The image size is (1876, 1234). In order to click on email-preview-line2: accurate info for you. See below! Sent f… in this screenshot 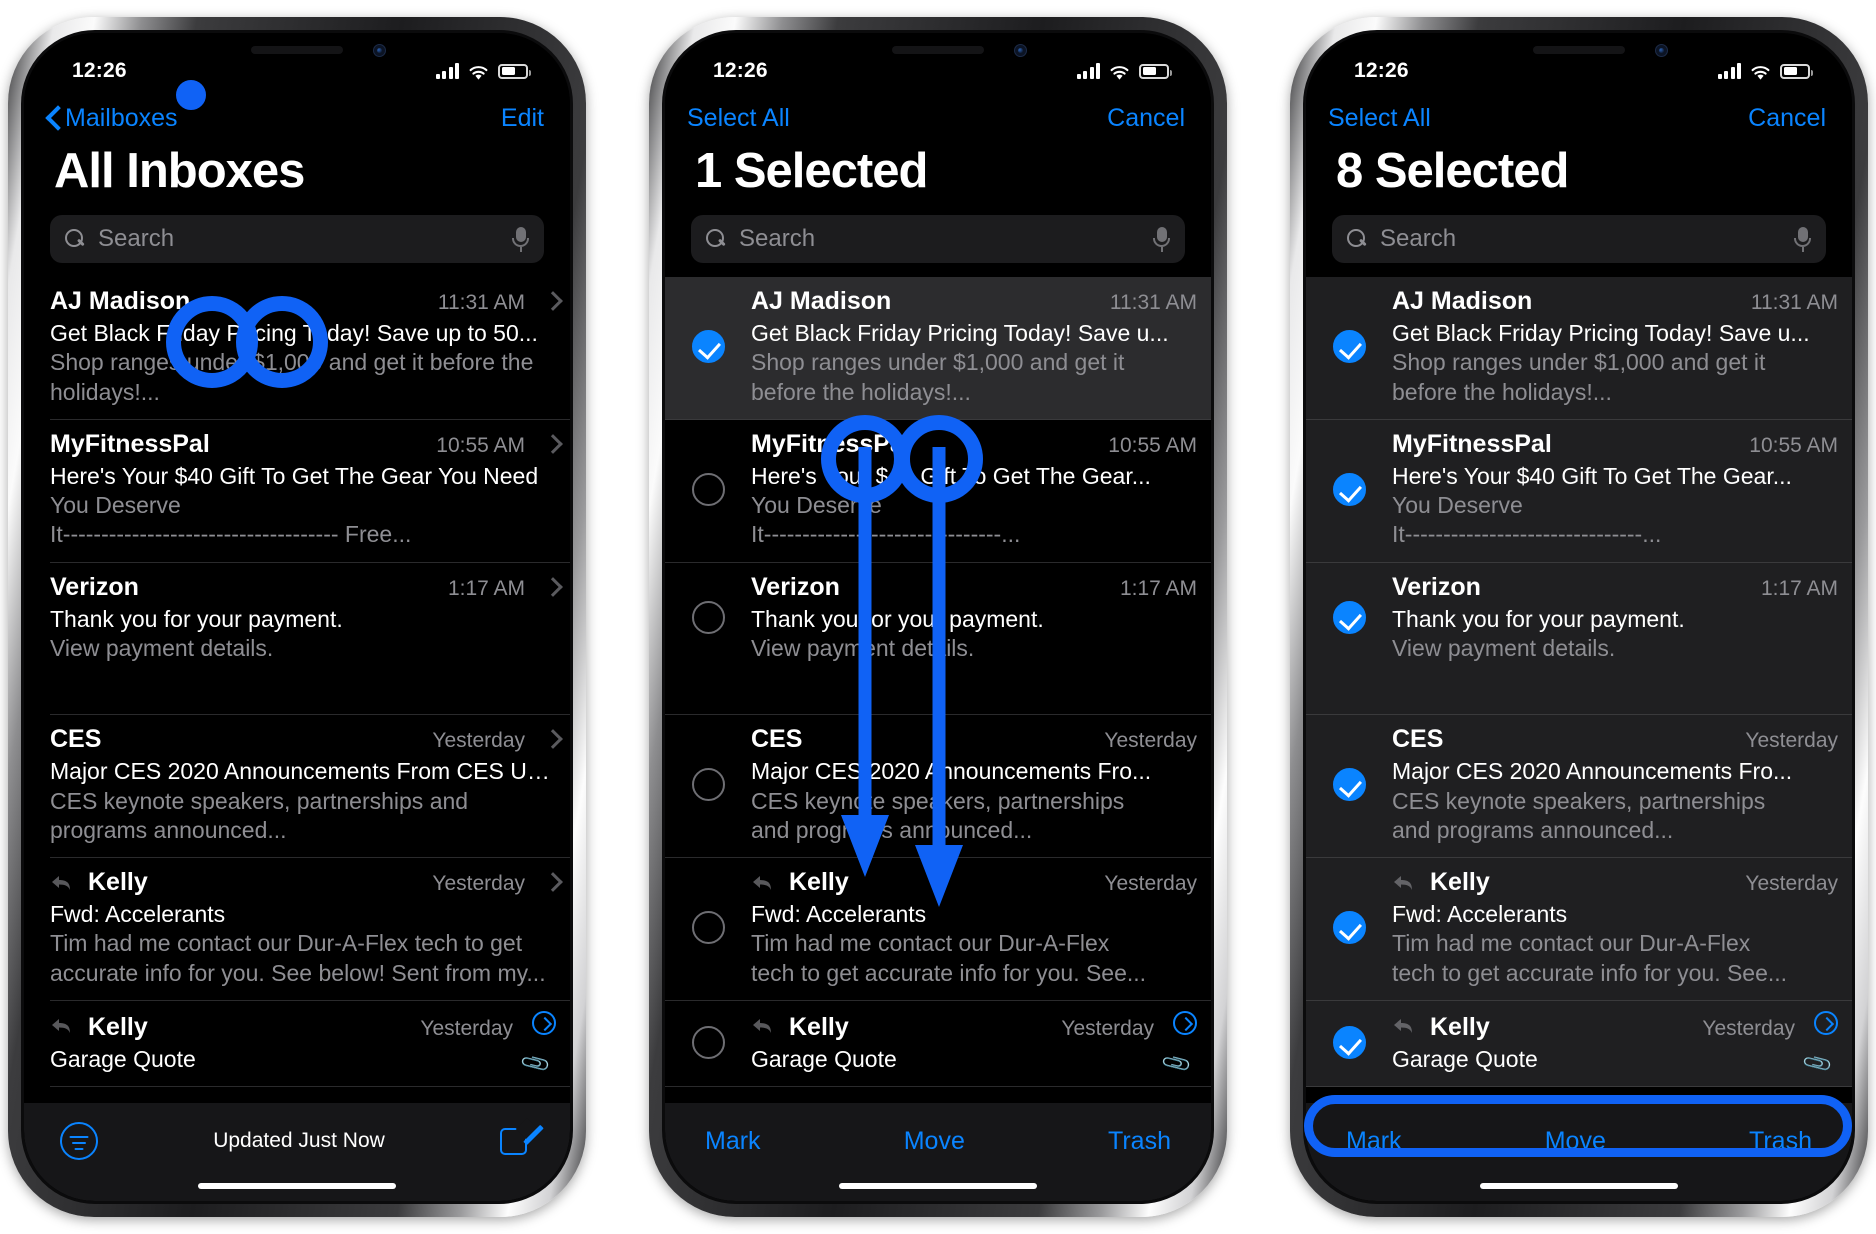, I will do `click(298, 972)`.